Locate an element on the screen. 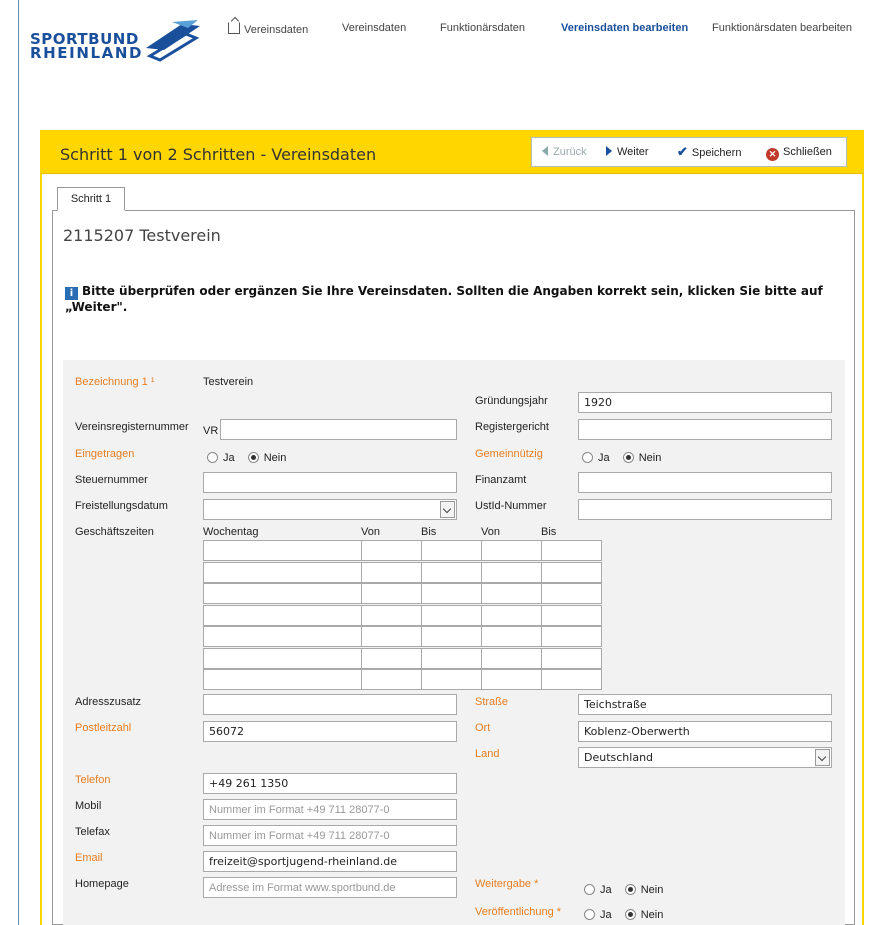 This screenshot has width=881, height=925. strasse-label: Straße is located at coordinates (492, 702).